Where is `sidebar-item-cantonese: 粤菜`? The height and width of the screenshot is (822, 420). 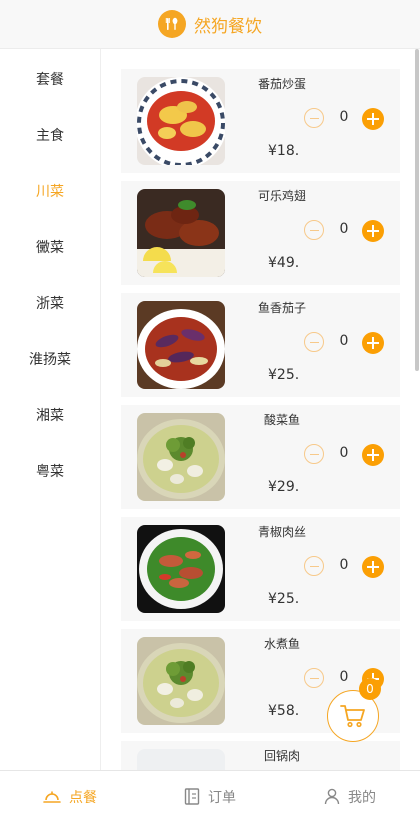 sidebar-item-cantonese: 粤菜 is located at coordinates (50, 471).